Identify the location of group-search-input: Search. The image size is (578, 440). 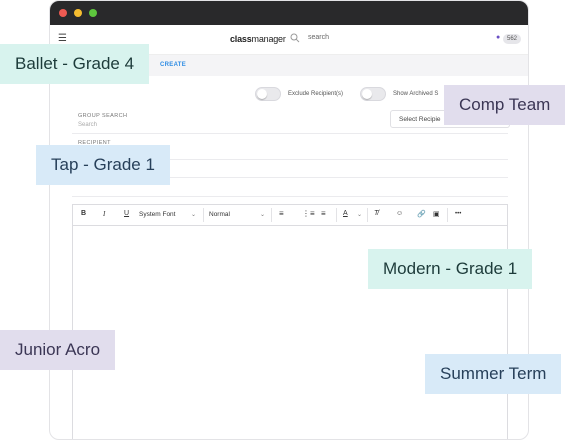
(87, 125).